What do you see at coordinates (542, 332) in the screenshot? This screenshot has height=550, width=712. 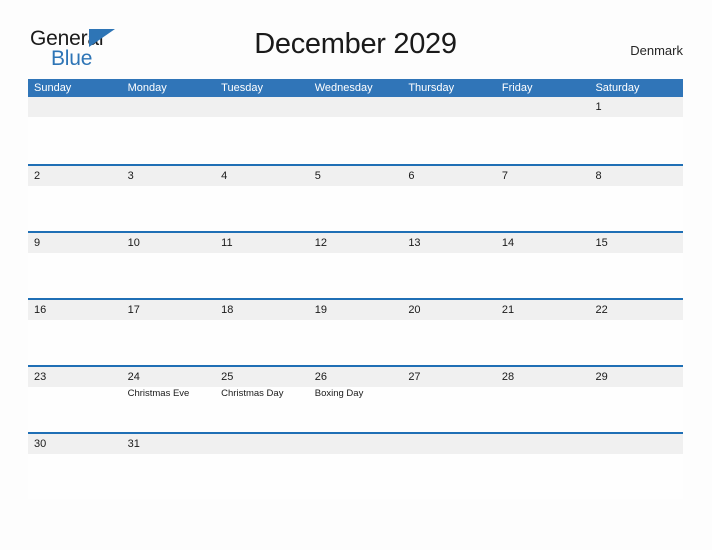 I see `calendar-day-cell: 21` at bounding box center [542, 332].